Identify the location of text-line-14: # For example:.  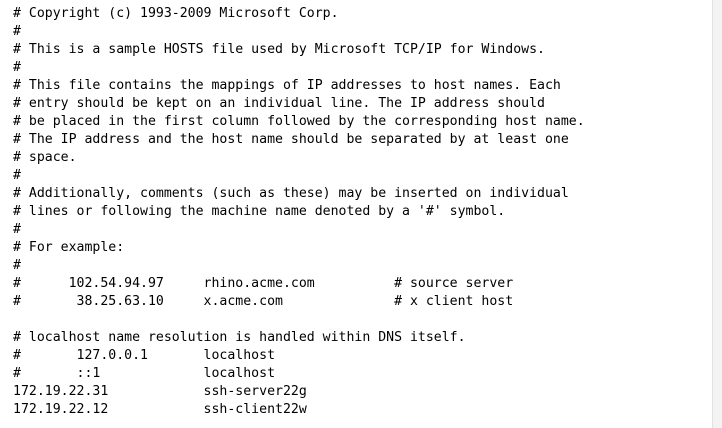
(69, 247).